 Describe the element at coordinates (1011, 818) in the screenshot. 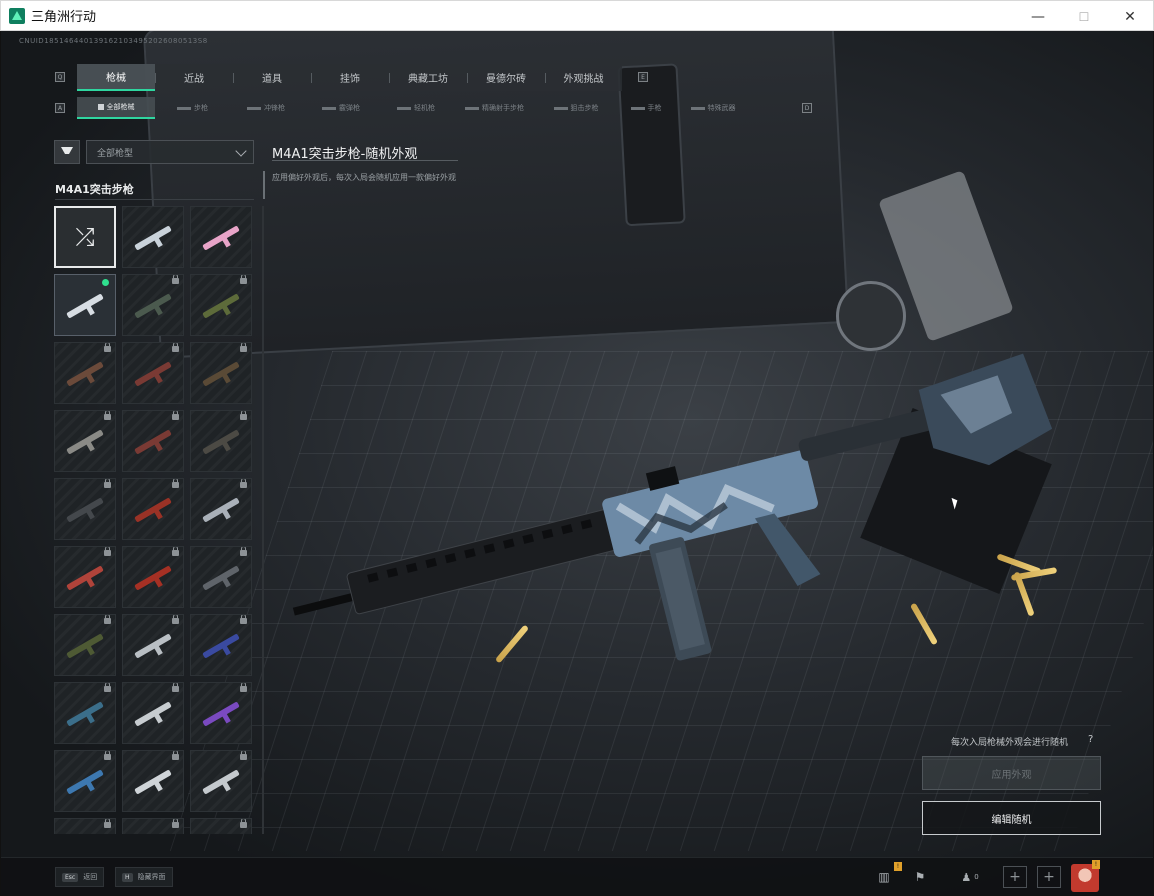

I see `edit-random-button: 编辑随机` at that location.